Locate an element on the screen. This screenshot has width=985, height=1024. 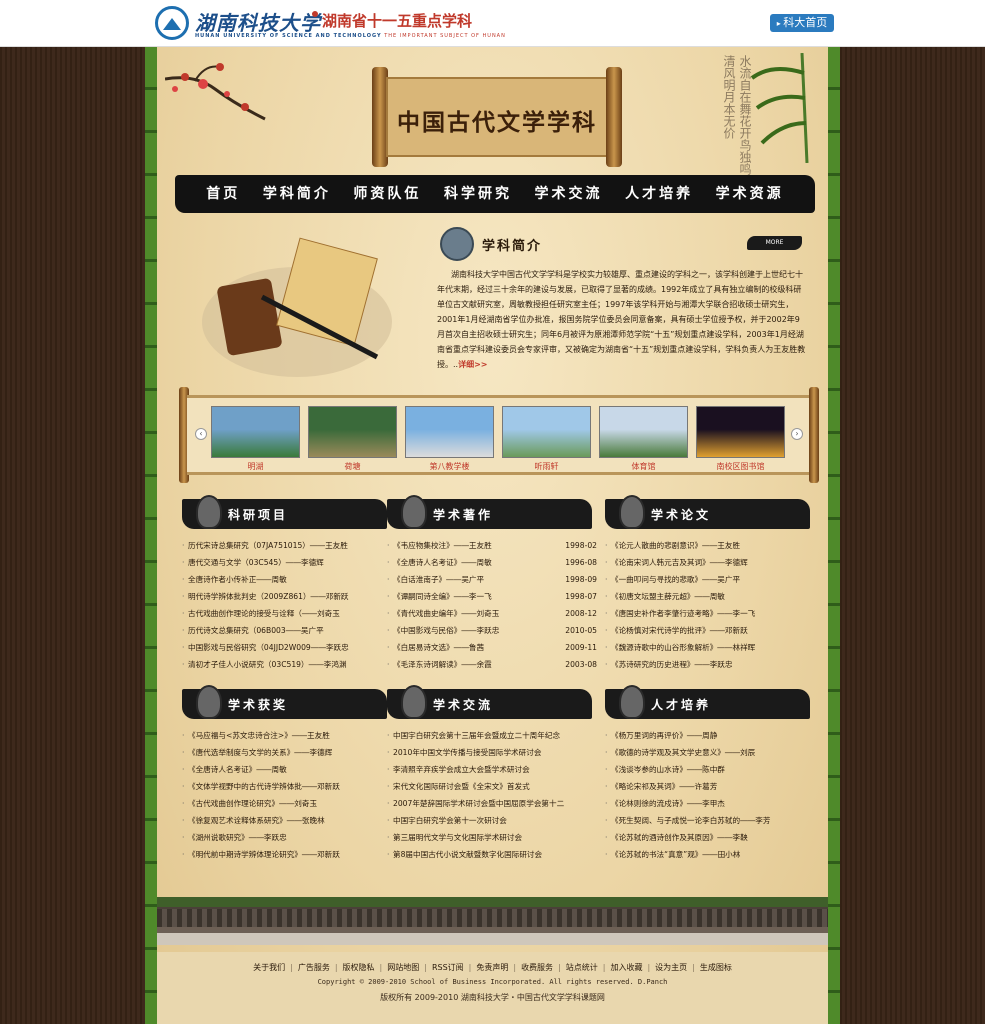
list-item-text: 2007年楚辞国际学术研讨会暨中国屈原学会第十二 is located at coordinates (478, 803).